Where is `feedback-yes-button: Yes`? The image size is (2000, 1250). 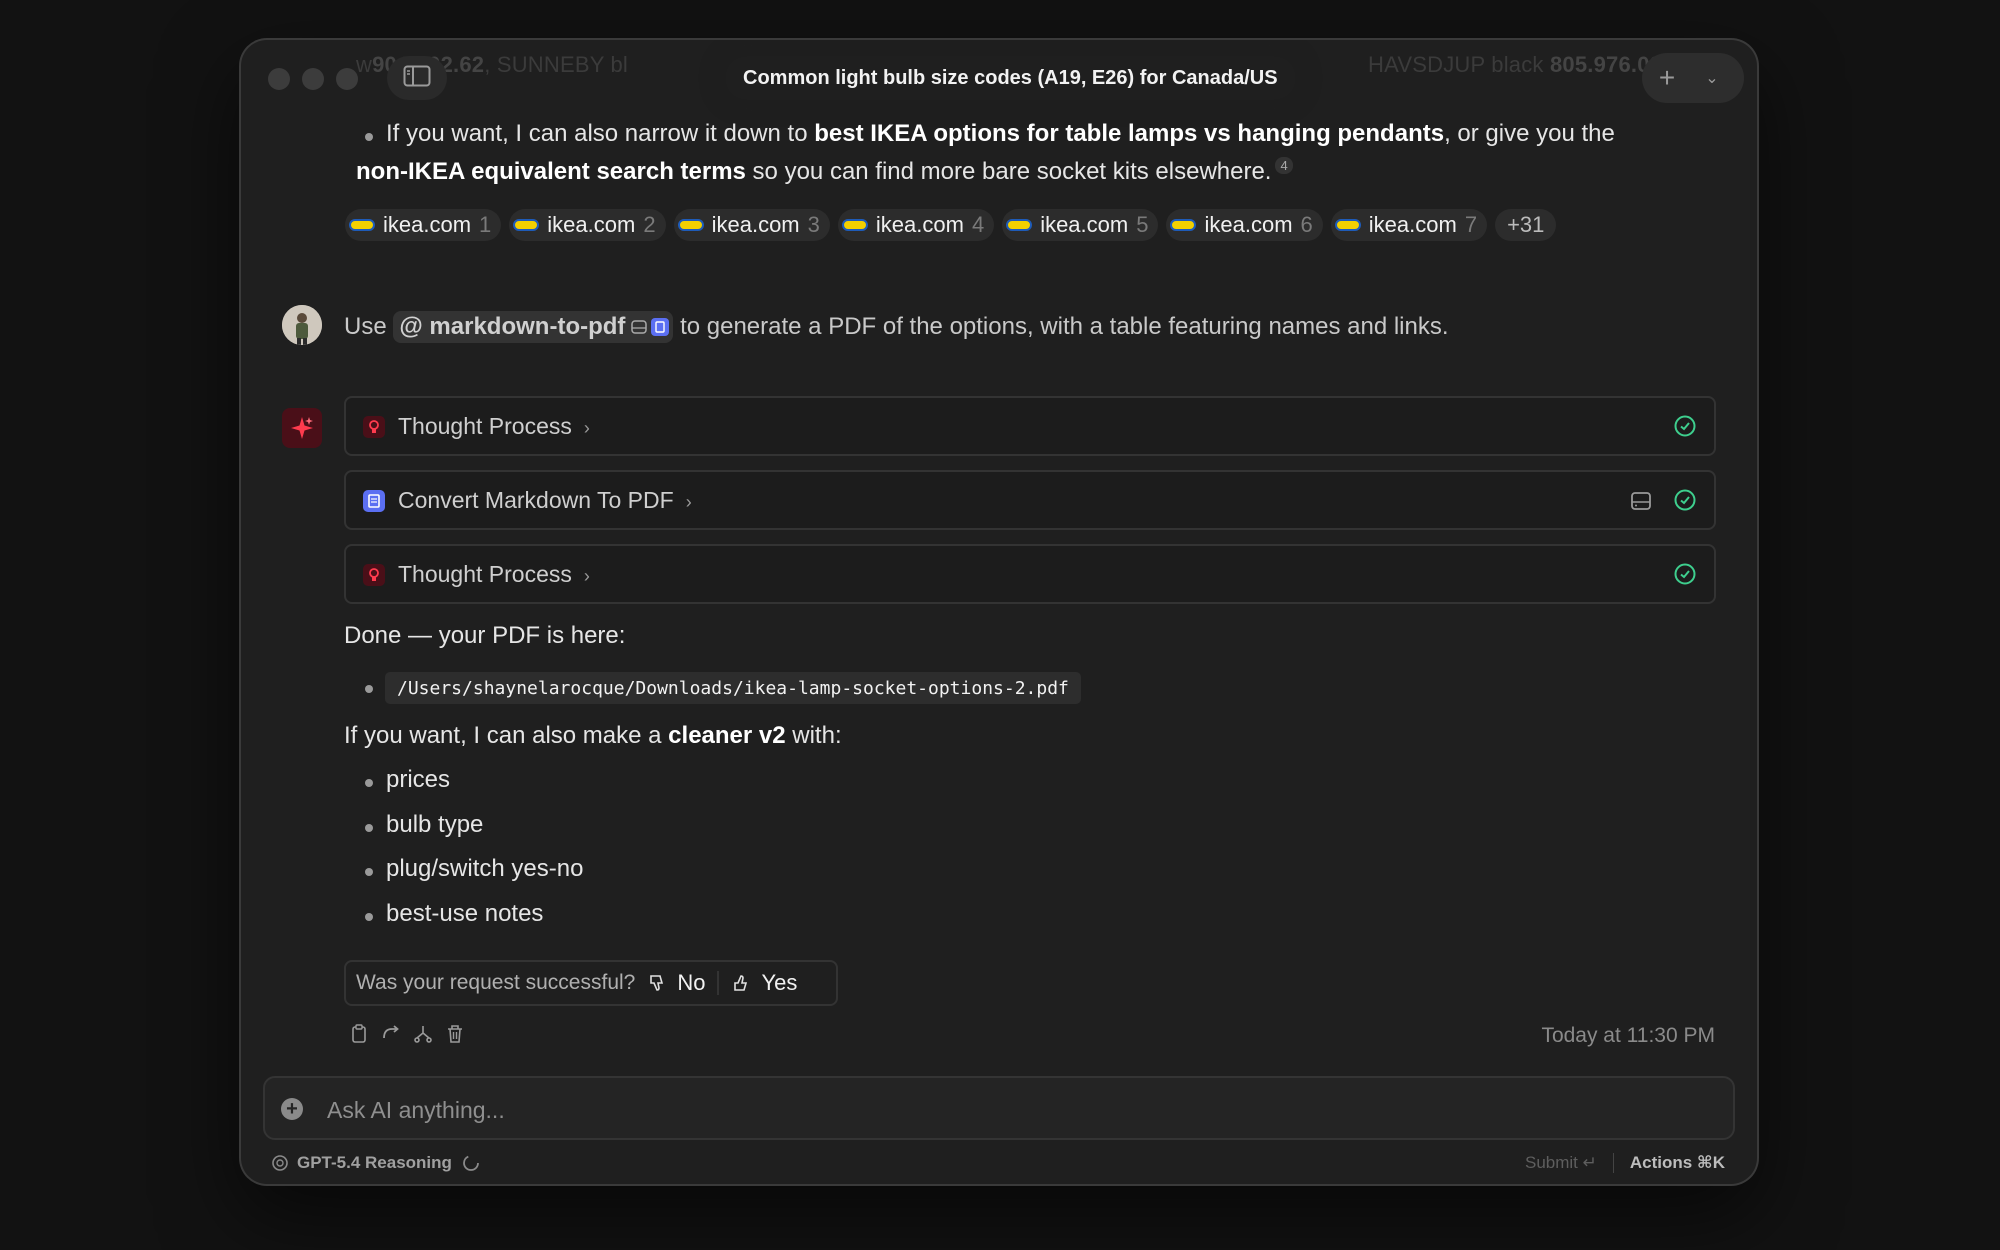 feedback-yes-button: Yes is located at coordinates (764, 983).